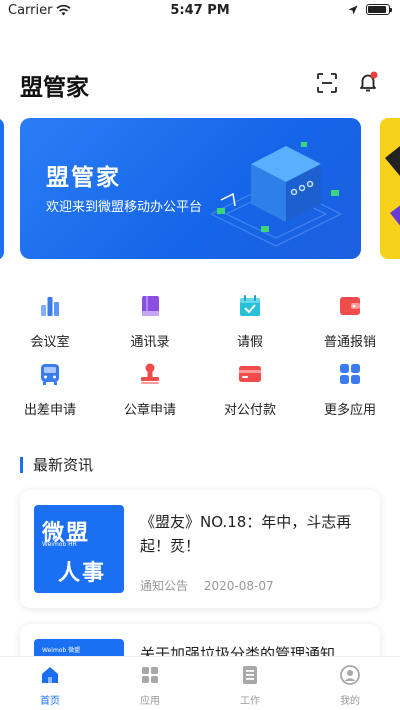 The width and height of the screenshot is (400, 710). I want to click on banner-server-illustration-icon, so click(276, 194).